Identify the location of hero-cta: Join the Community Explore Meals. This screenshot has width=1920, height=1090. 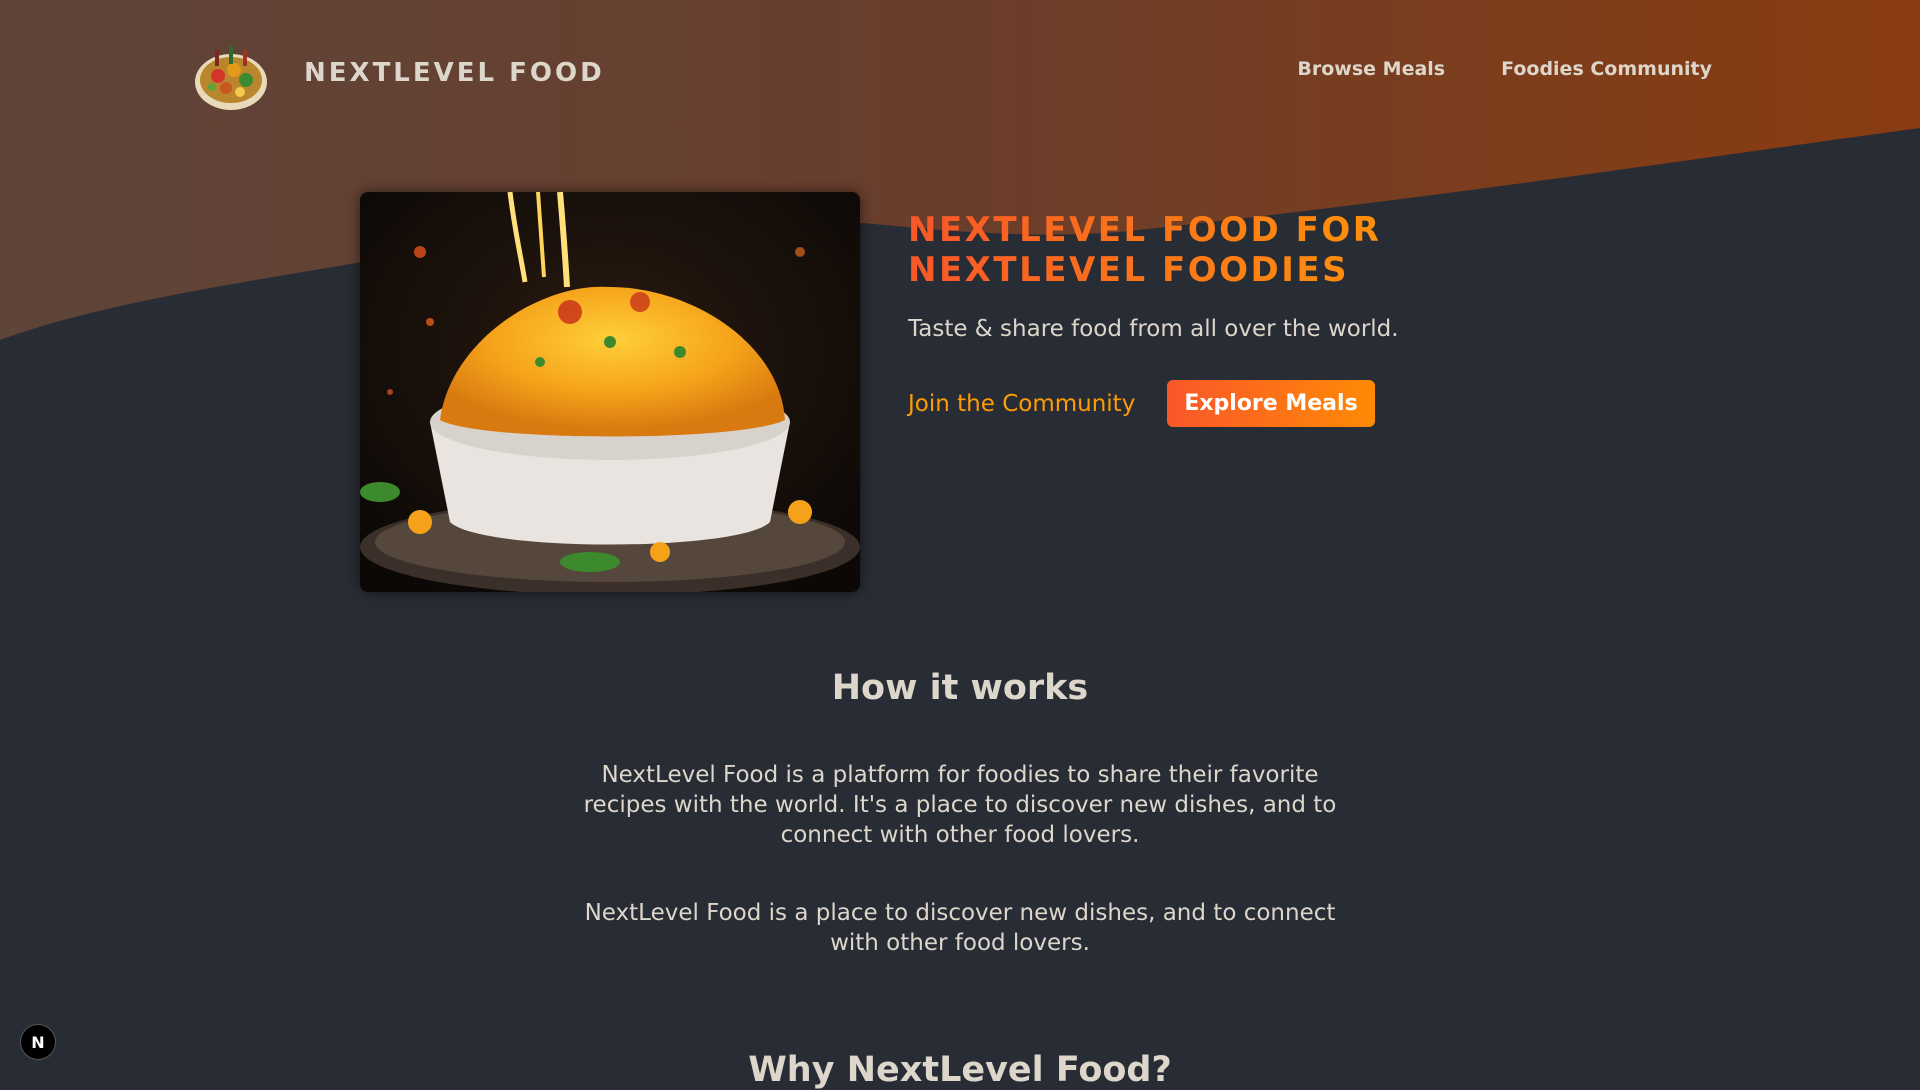
(1188, 403).